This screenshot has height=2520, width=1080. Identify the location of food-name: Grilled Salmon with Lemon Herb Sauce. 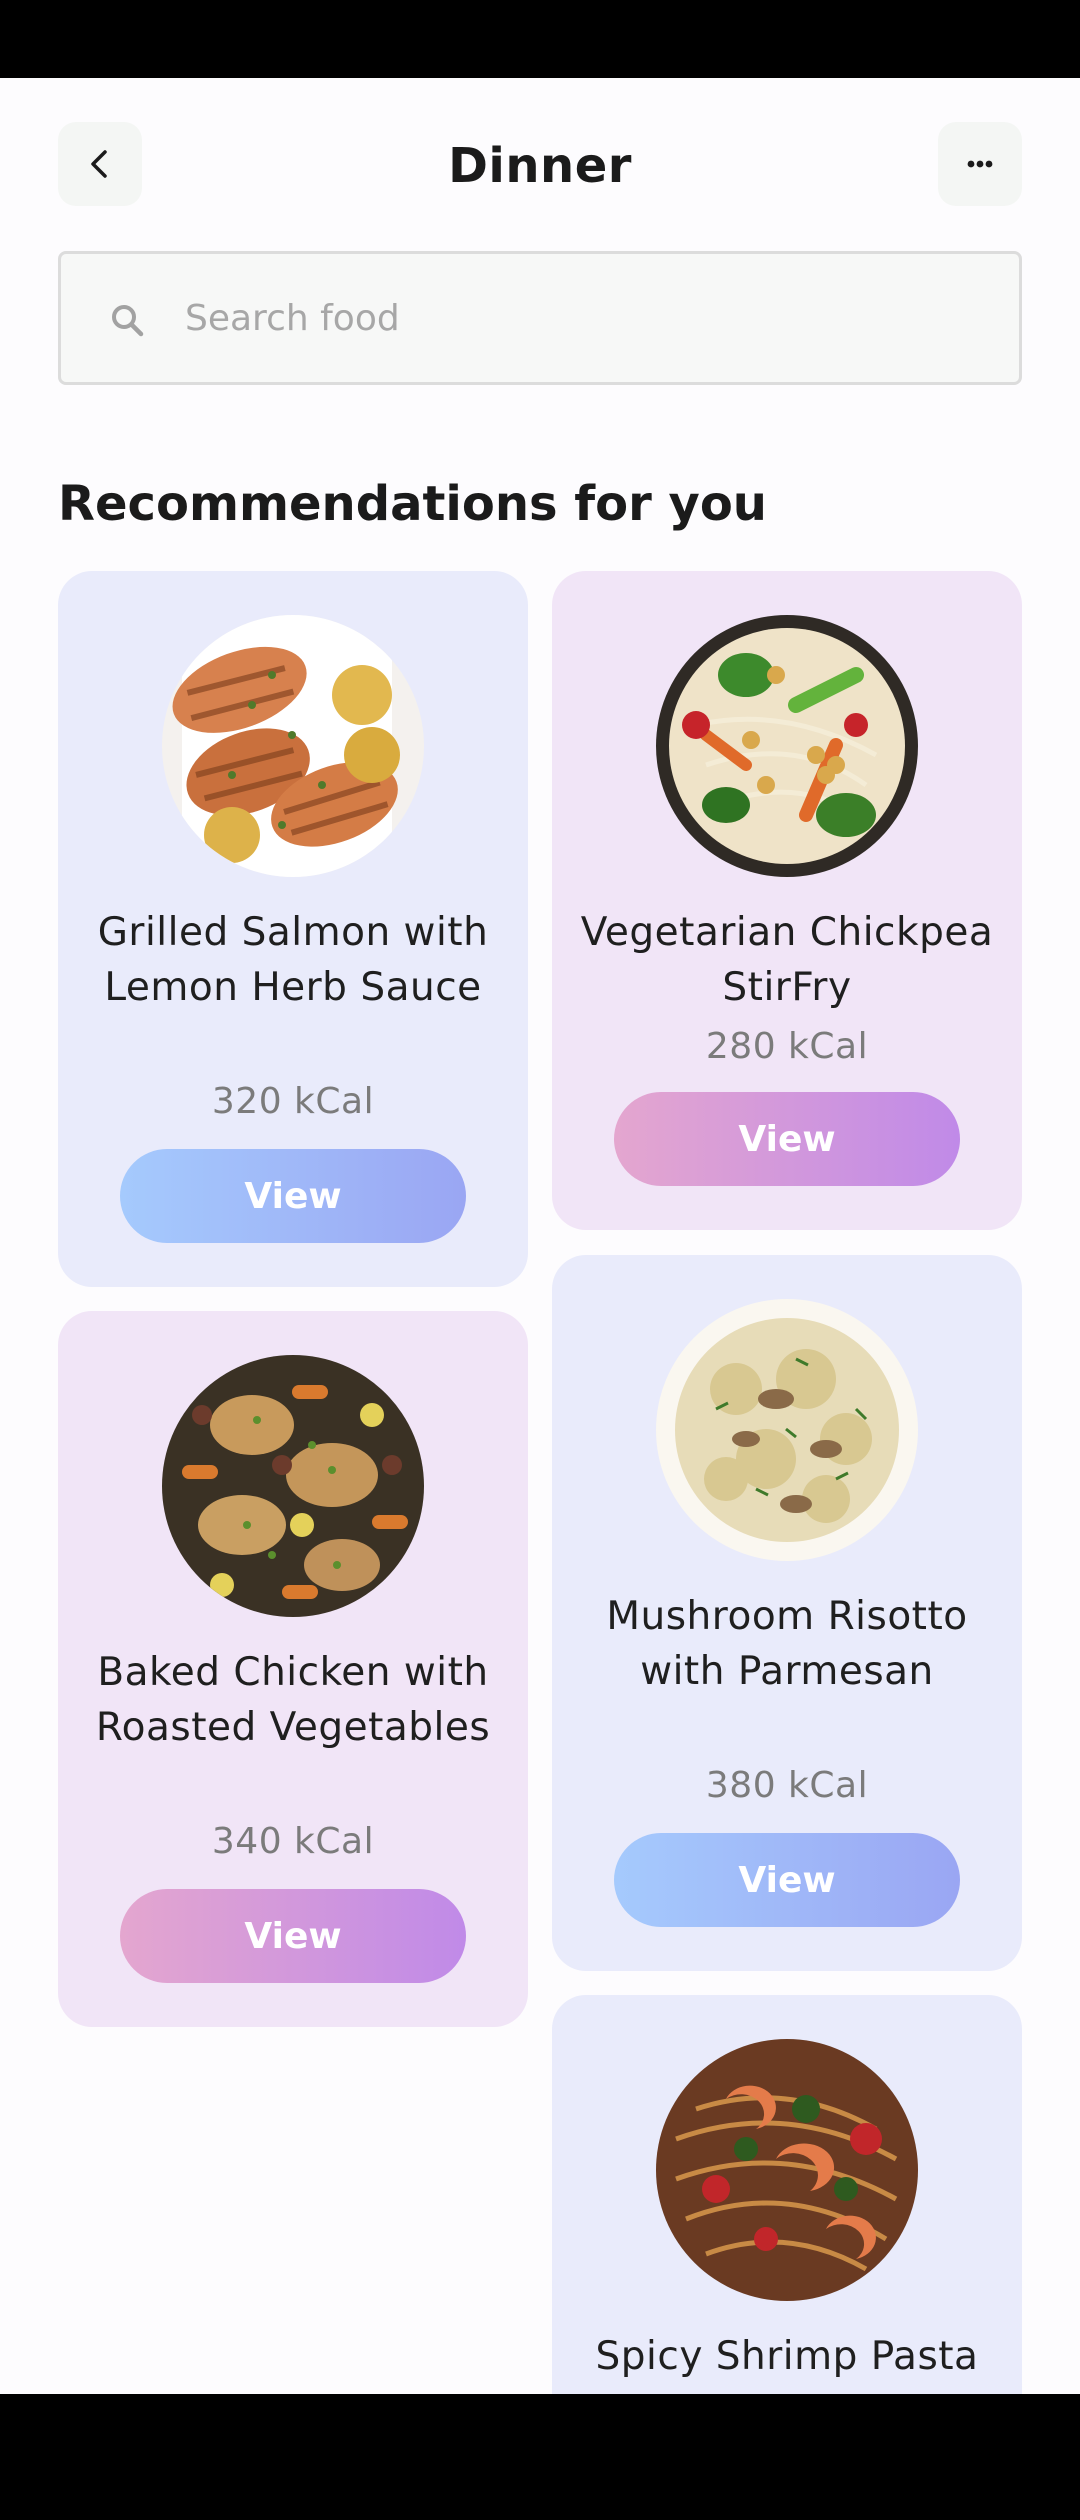
(293, 960).